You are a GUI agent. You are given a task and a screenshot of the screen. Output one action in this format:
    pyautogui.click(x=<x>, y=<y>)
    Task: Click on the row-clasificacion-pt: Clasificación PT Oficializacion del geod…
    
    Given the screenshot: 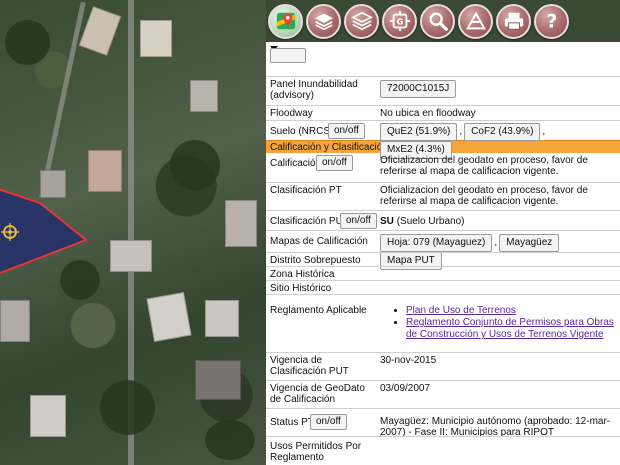 What is the action you would take?
    pyautogui.click(x=443, y=196)
    